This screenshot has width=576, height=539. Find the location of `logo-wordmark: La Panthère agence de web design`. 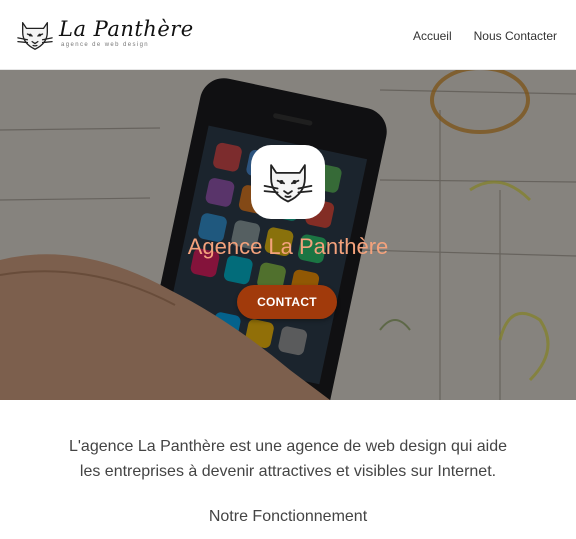

logo-wordmark: La Panthère agence de web design is located at coordinates (126, 35).